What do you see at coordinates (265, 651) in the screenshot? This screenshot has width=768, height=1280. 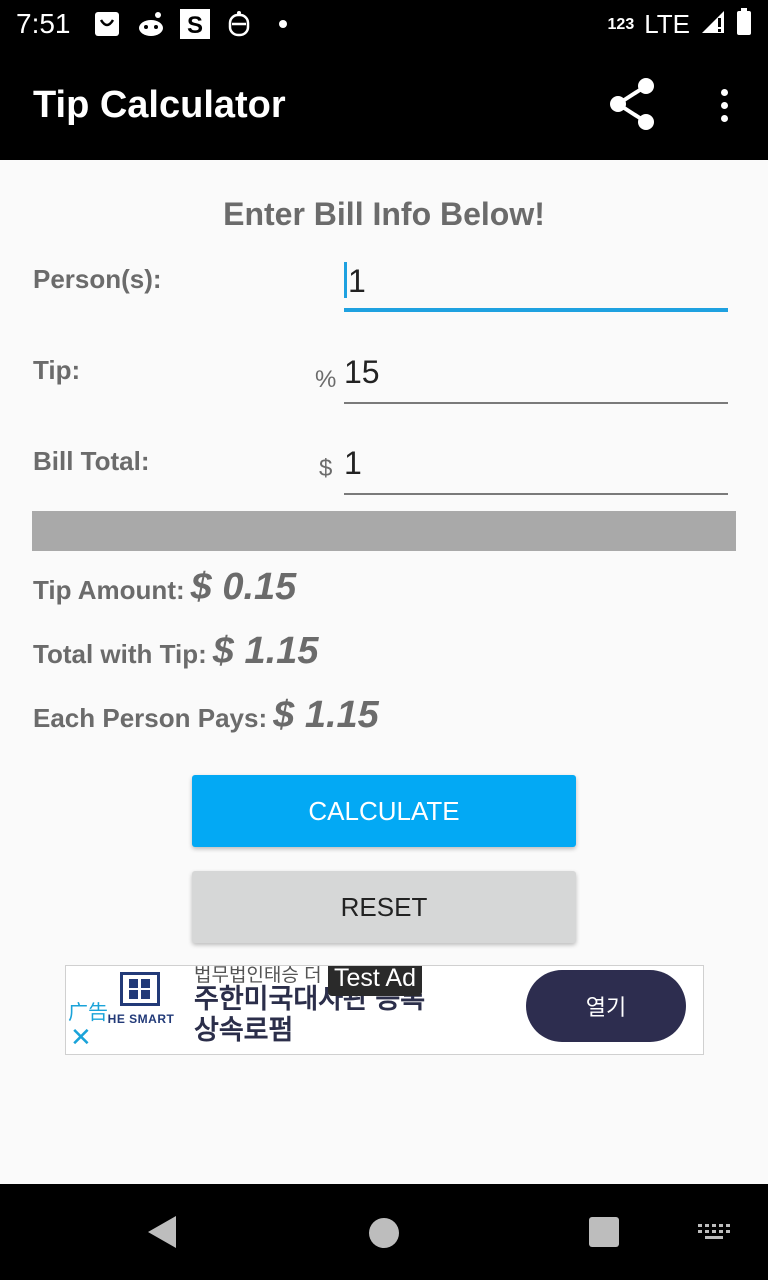 I see `total-value: $ 1.15` at bounding box center [265, 651].